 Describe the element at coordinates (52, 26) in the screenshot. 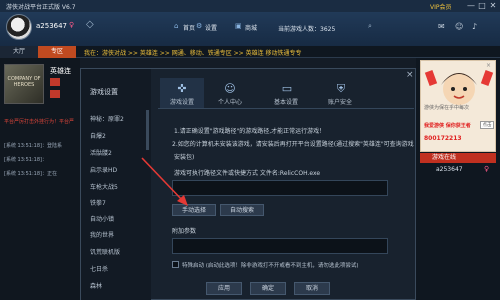

I see `username: a253647` at that location.